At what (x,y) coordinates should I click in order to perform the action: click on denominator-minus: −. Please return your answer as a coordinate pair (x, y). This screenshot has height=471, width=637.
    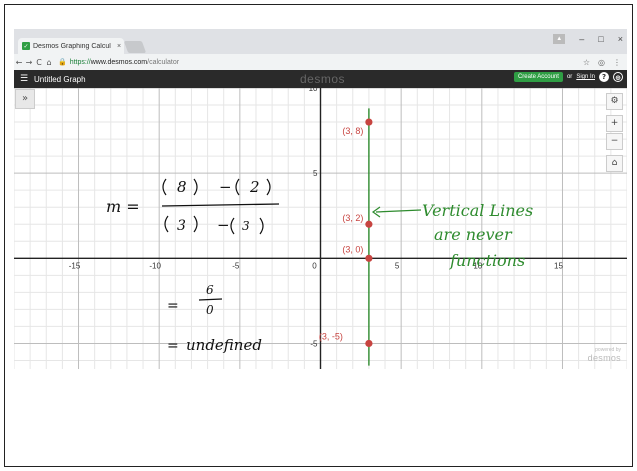
    Looking at the image, I should click on (223, 225).